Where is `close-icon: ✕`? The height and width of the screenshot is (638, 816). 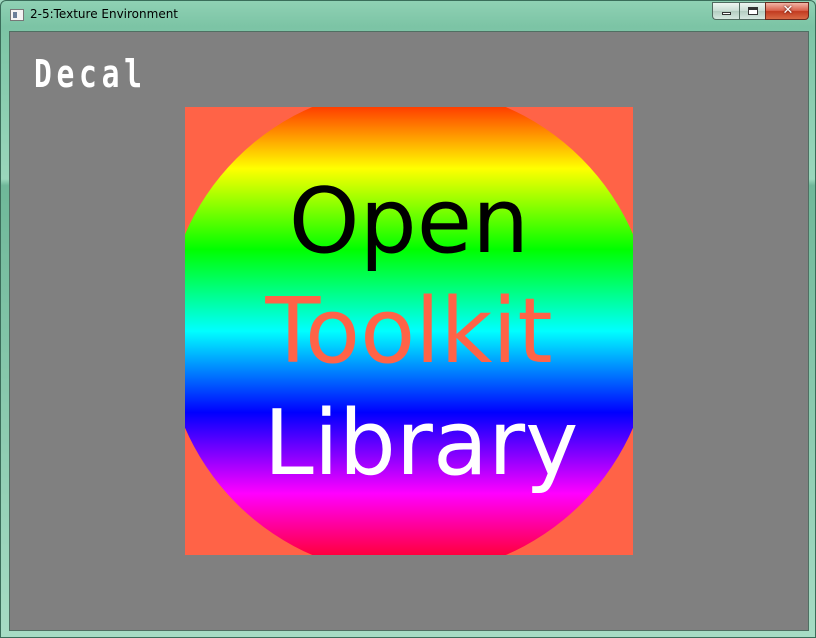 close-icon: ✕ is located at coordinates (788, 10).